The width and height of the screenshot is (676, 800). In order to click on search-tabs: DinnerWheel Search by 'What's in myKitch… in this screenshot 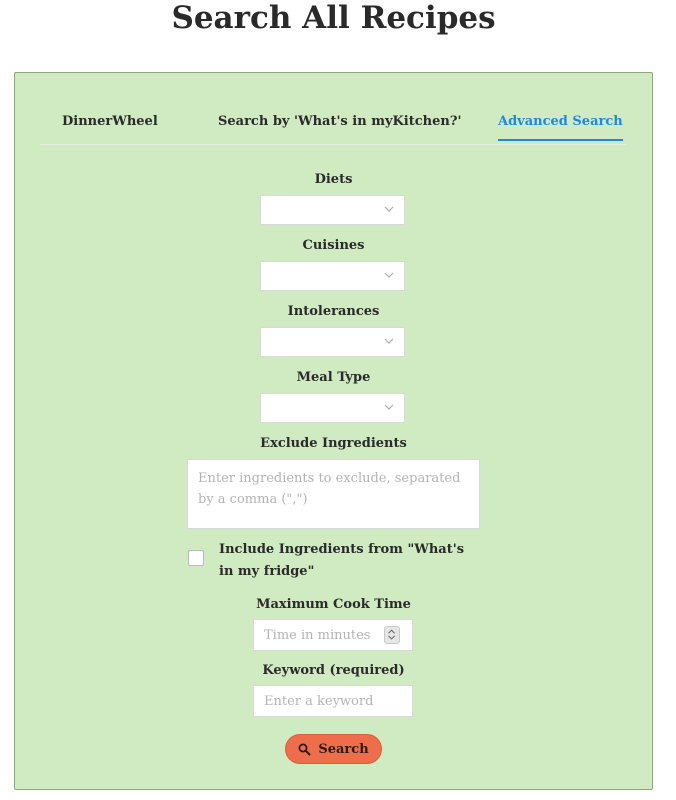, I will do `click(333, 109)`.